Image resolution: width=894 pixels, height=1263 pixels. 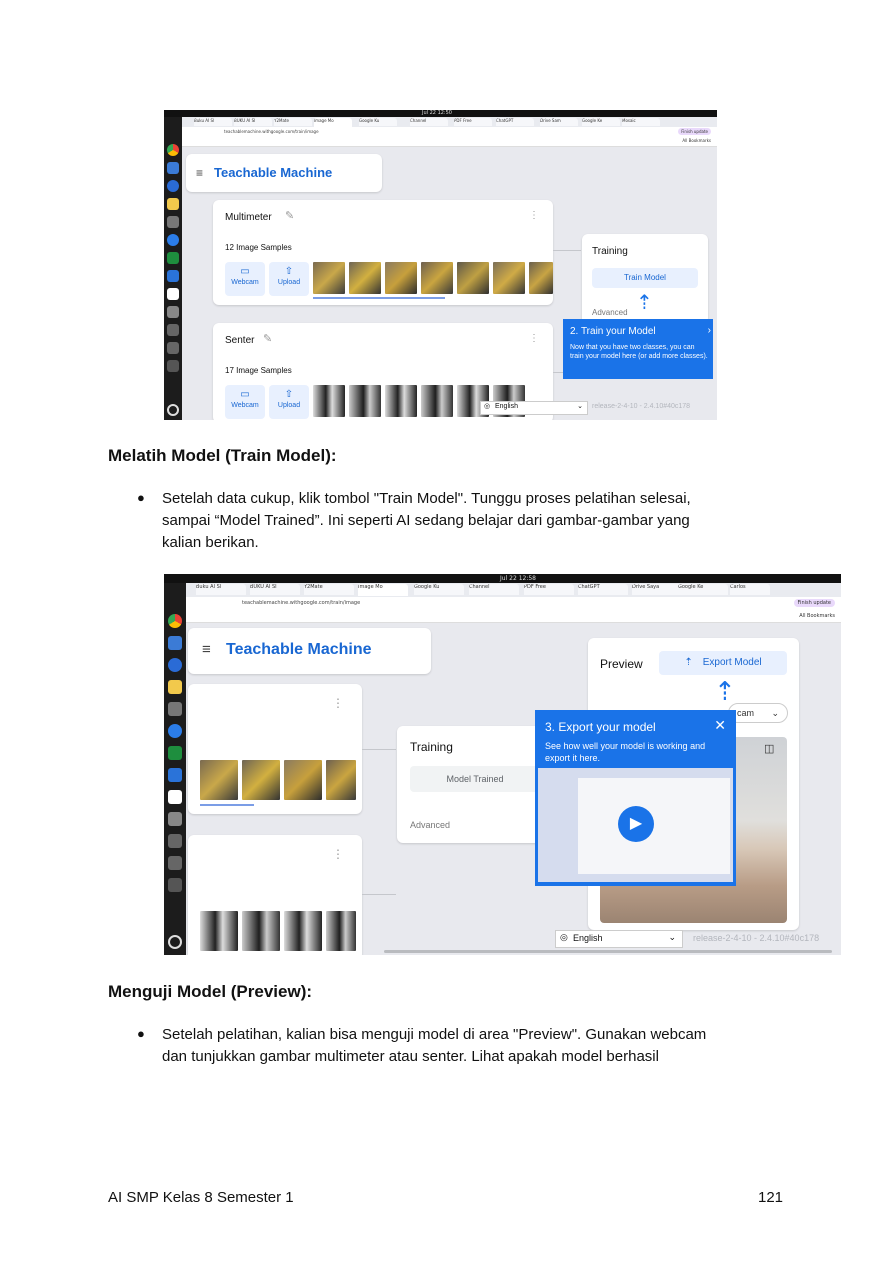 What do you see at coordinates (750, 589) in the screenshot?
I see `browser-tab: Carlos` at bounding box center [750, 589].